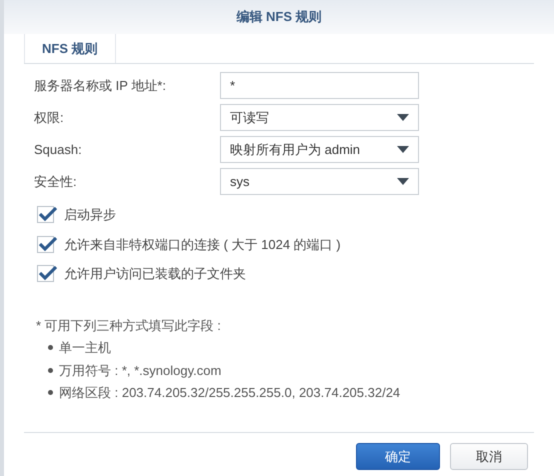  I want to click on field-label: 权限:, so click(49, 117).